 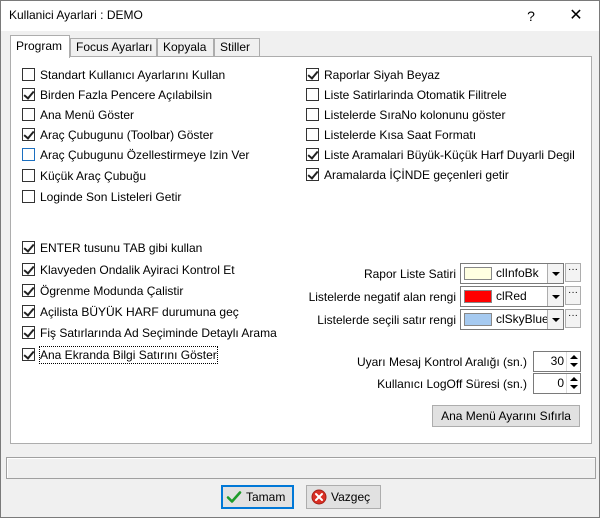 I want to click on option-label: Aramalarda İÇİNDE geçenleri getir, so click(x=416, y=175).